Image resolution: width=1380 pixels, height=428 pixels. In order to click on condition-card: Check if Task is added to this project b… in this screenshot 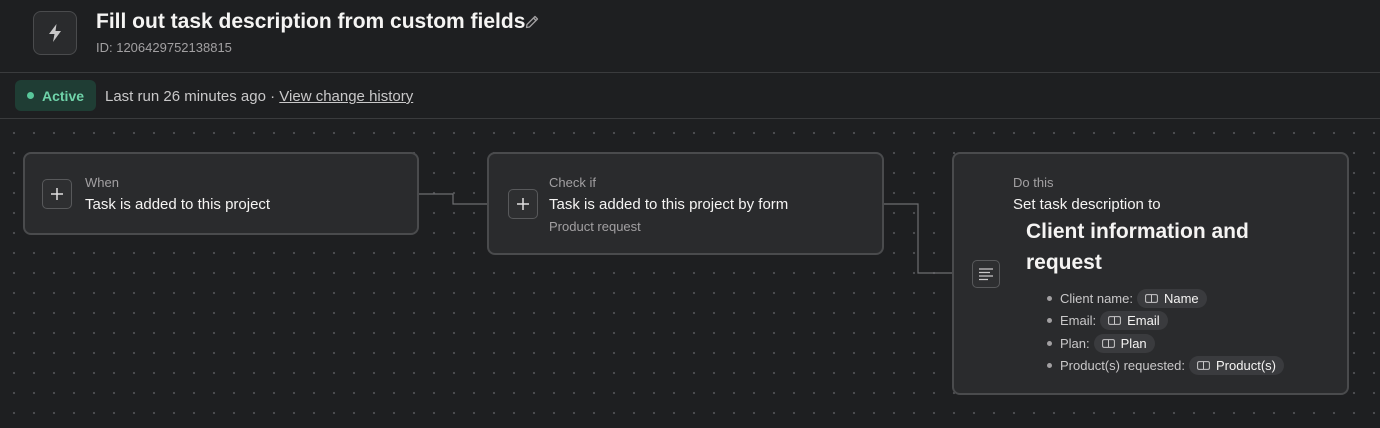, I will do `click(685, 203)`.